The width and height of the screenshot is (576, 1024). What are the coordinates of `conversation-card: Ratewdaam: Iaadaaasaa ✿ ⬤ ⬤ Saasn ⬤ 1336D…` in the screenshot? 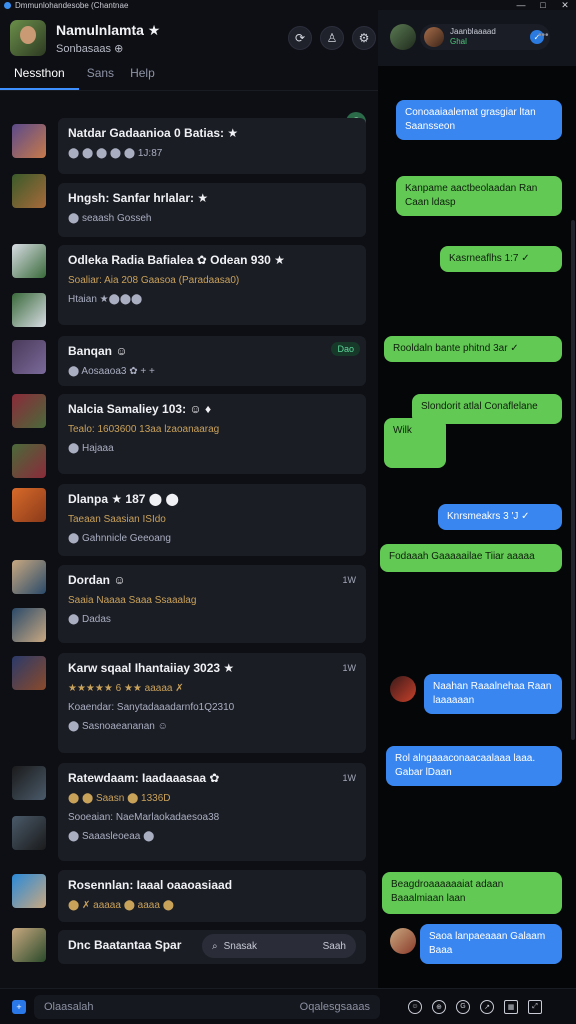 It's located at (212, 812).